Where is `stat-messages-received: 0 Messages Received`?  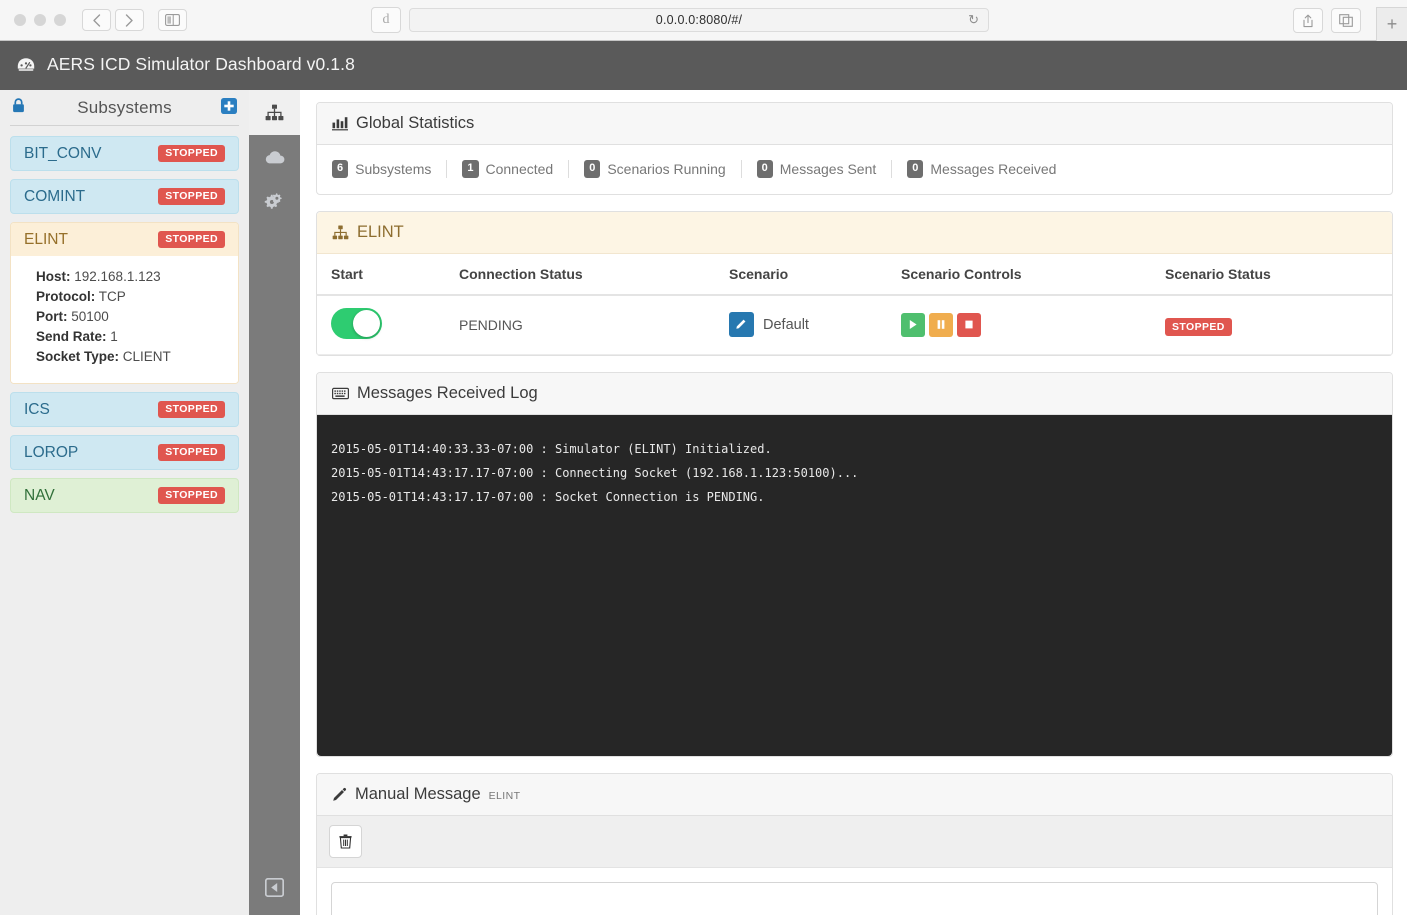 stat-messages-received: 0 Messages Received is located at coordinates (981, 169).